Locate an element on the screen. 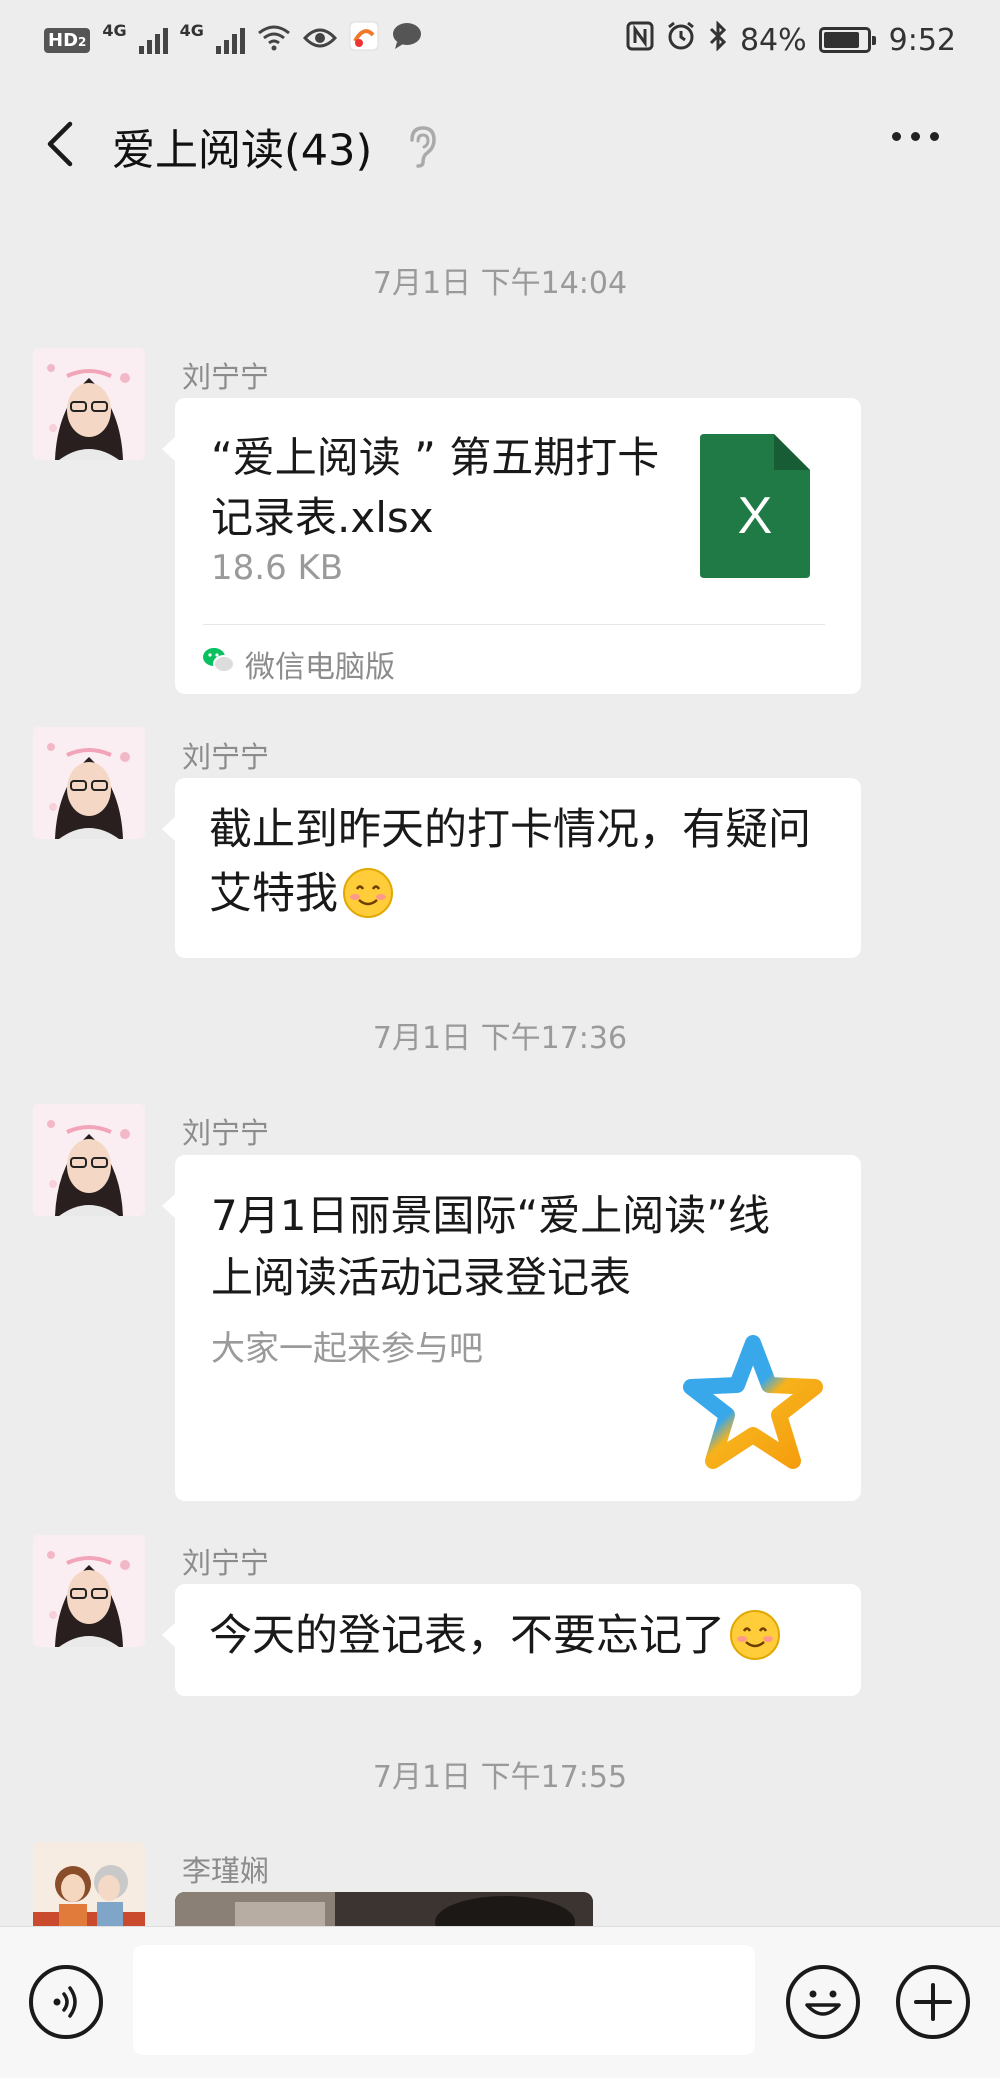  message-icon is located at coordinates (407, 40).